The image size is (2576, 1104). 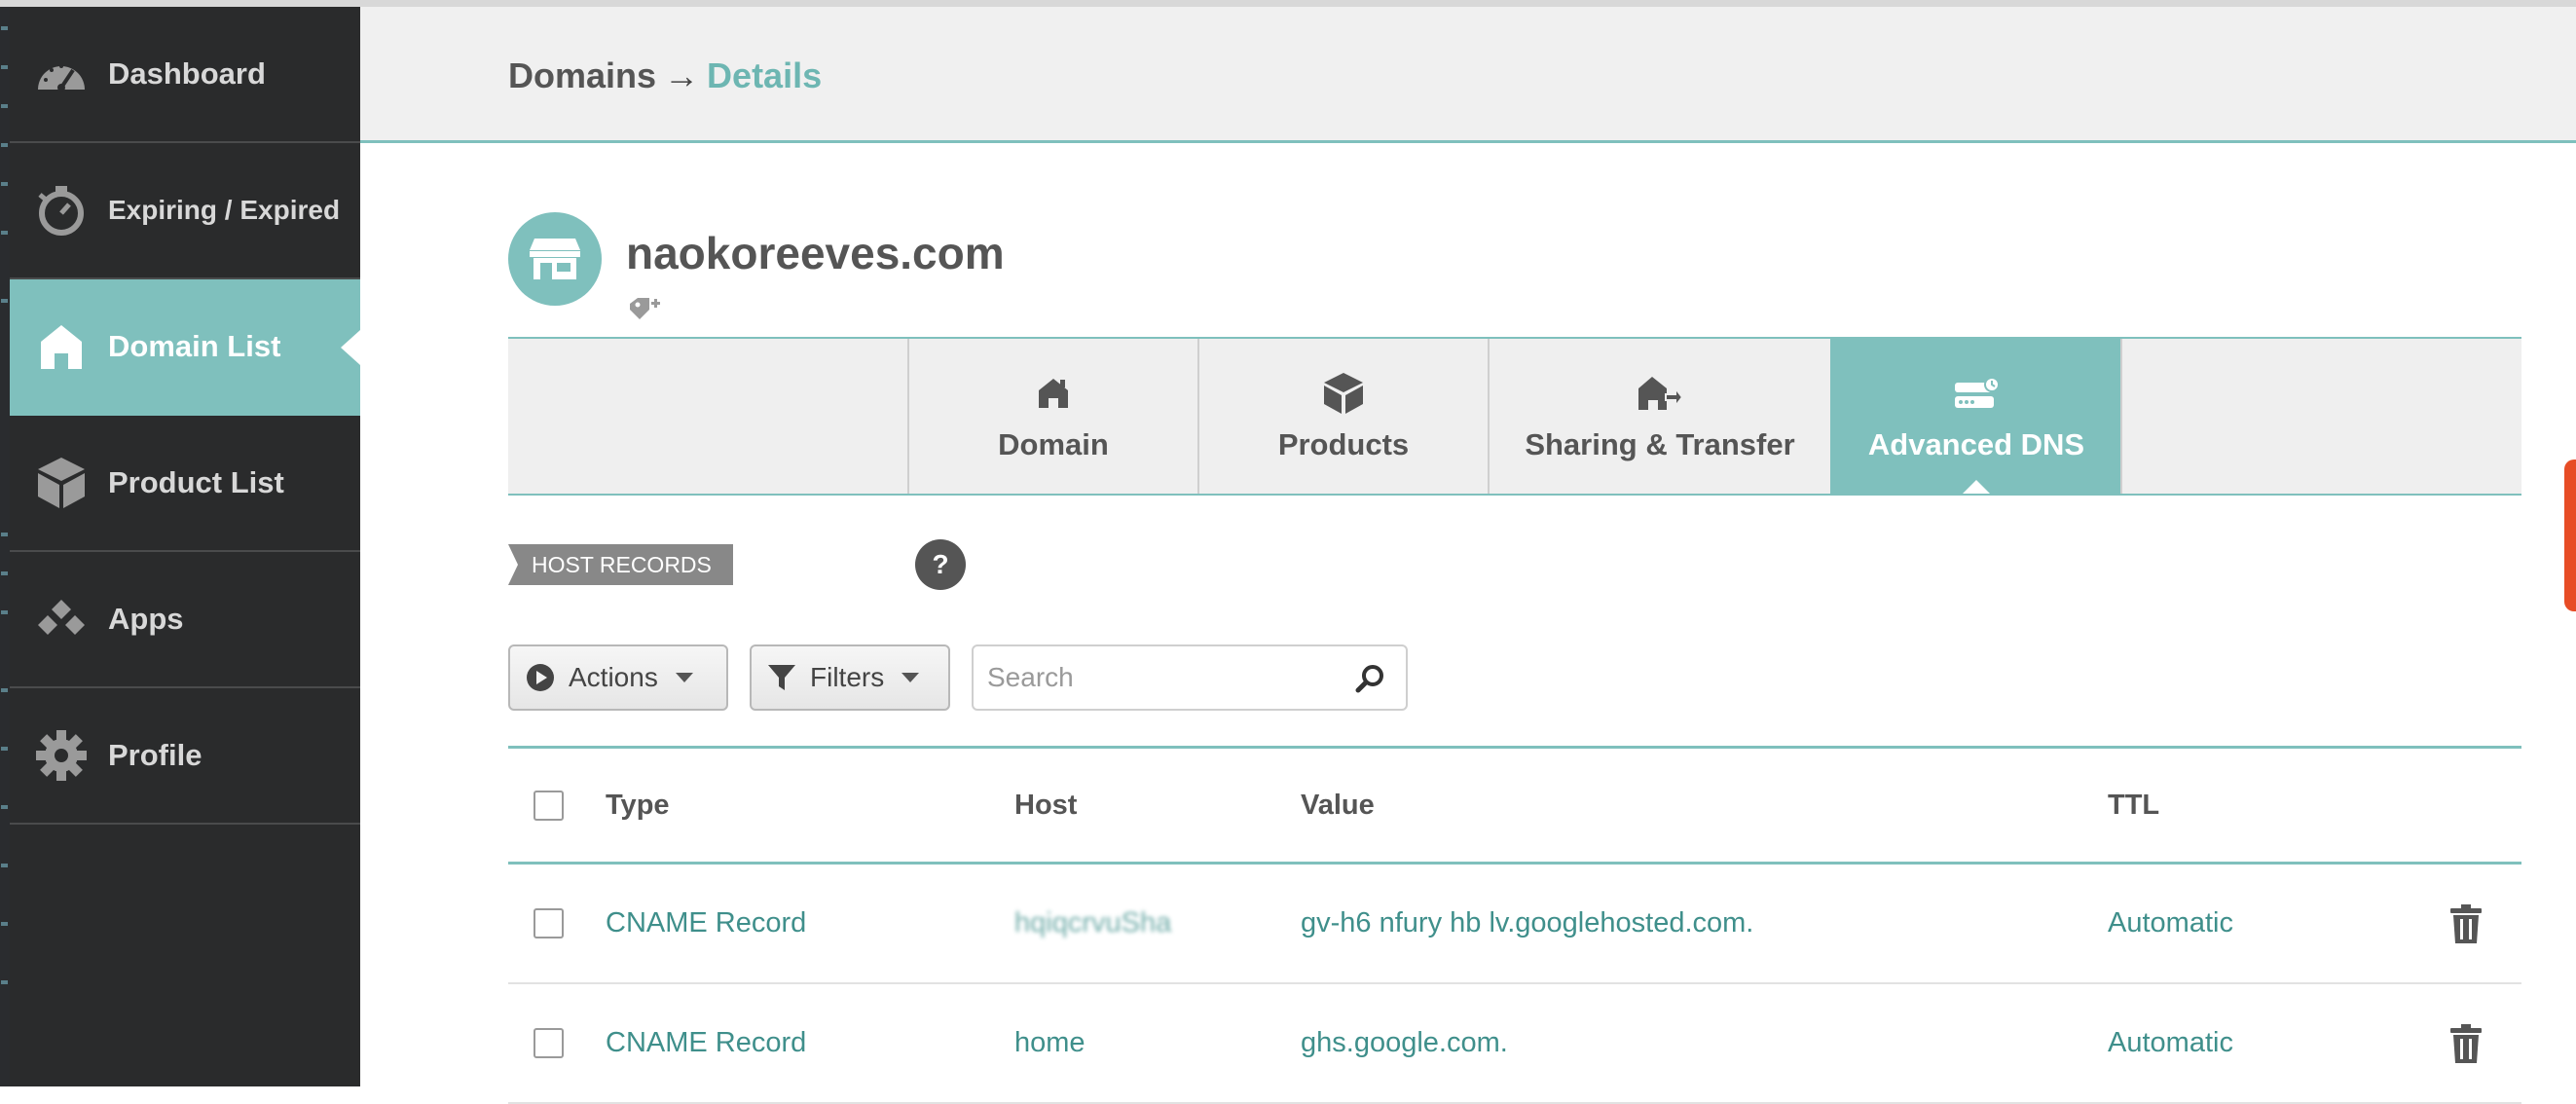 I want to click on sidebar-item-profile: Profile, so click(x=185, y=756).